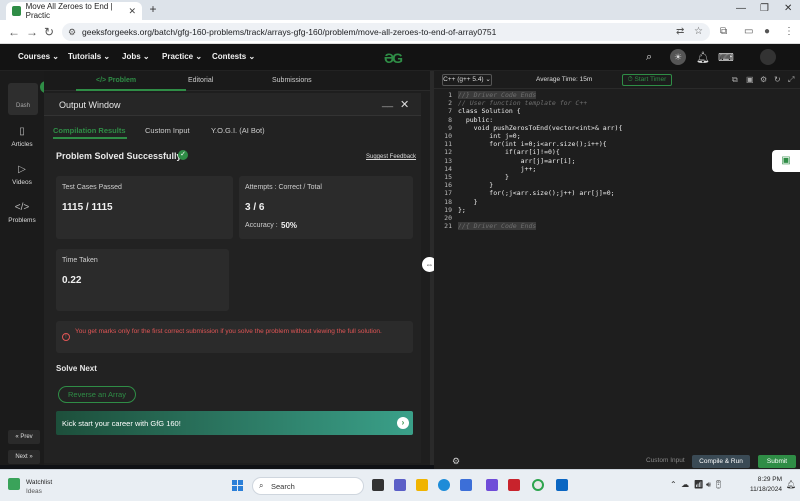 Image resolution: width=800 pixels, height=501 pixels. I want to click on chat-icon: ▣, so click(786, 161).